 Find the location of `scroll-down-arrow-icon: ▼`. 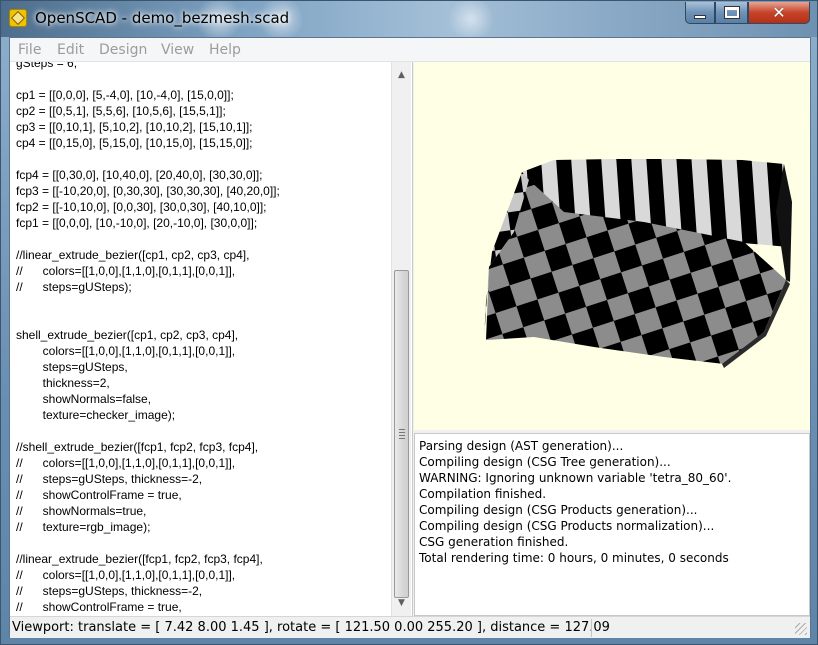

scroll-down-arrow-icon: ▼ is located at coordinates (401, 602).